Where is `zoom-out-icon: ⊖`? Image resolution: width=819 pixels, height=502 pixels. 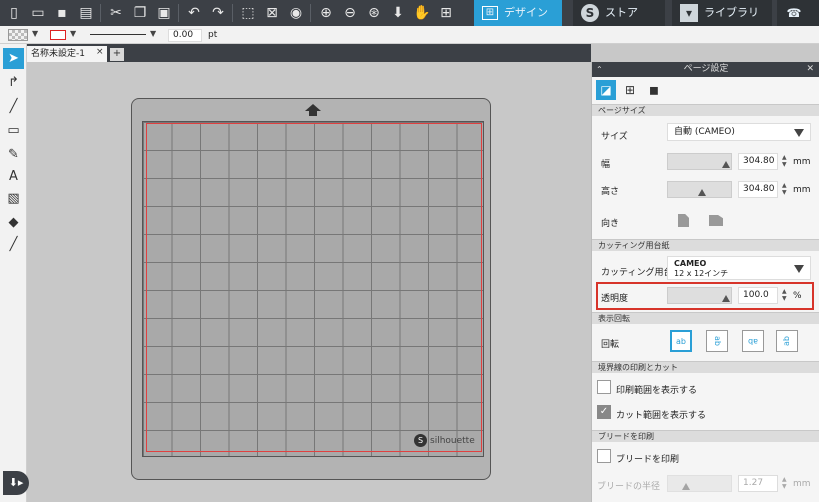 zoom-out-icon: ⊖ is located at coordinates (350, 13).